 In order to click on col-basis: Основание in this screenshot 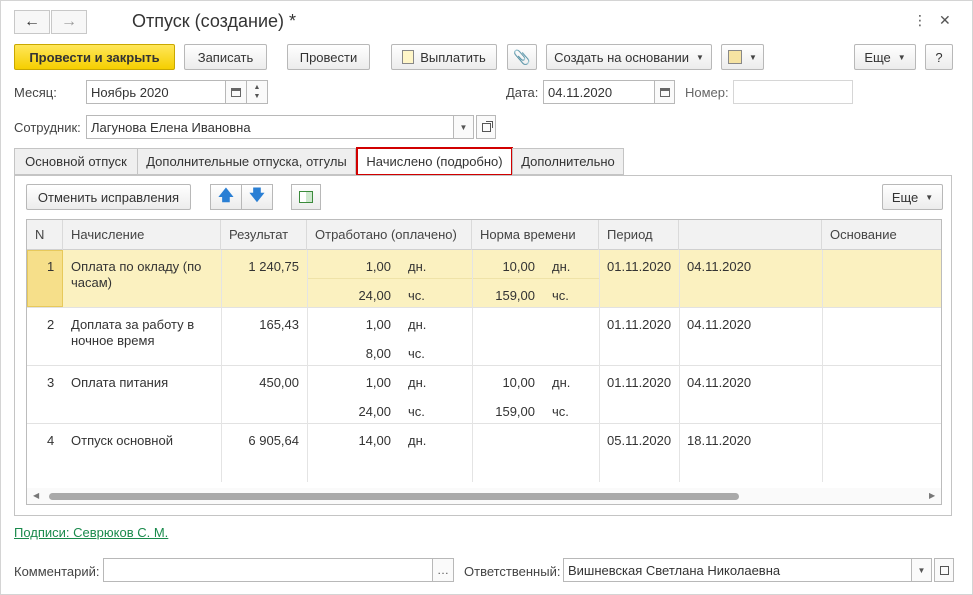, I will do `click(881, 235)`.